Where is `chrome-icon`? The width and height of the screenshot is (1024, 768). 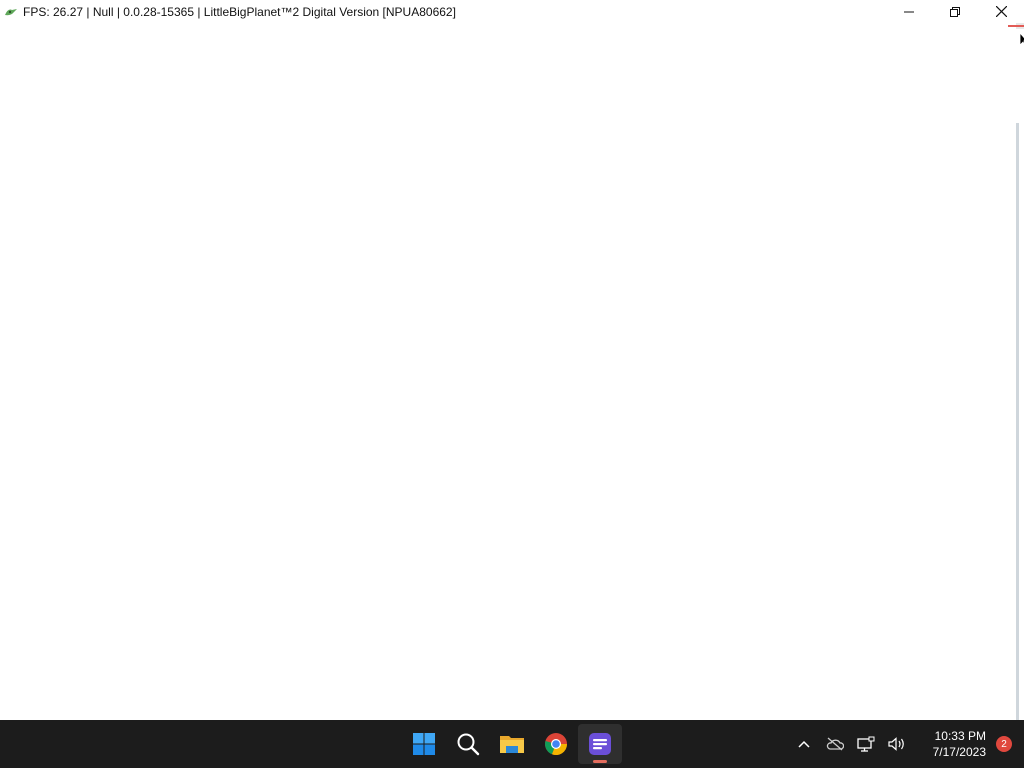 chrome-icon is located at coordinates (556, 744).